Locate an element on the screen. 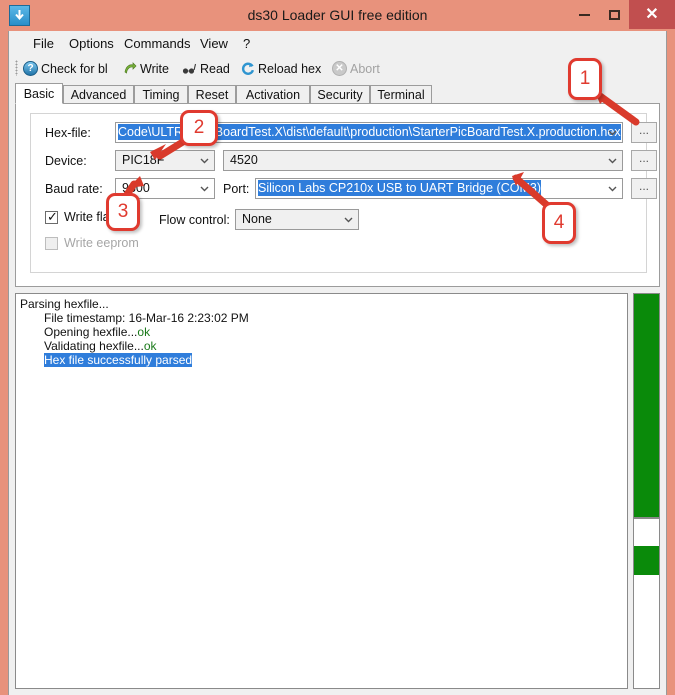 The height and width of the screenshot is (695, 675). baud-rate-label: Baud rate: is located at coordinates (74, 189).